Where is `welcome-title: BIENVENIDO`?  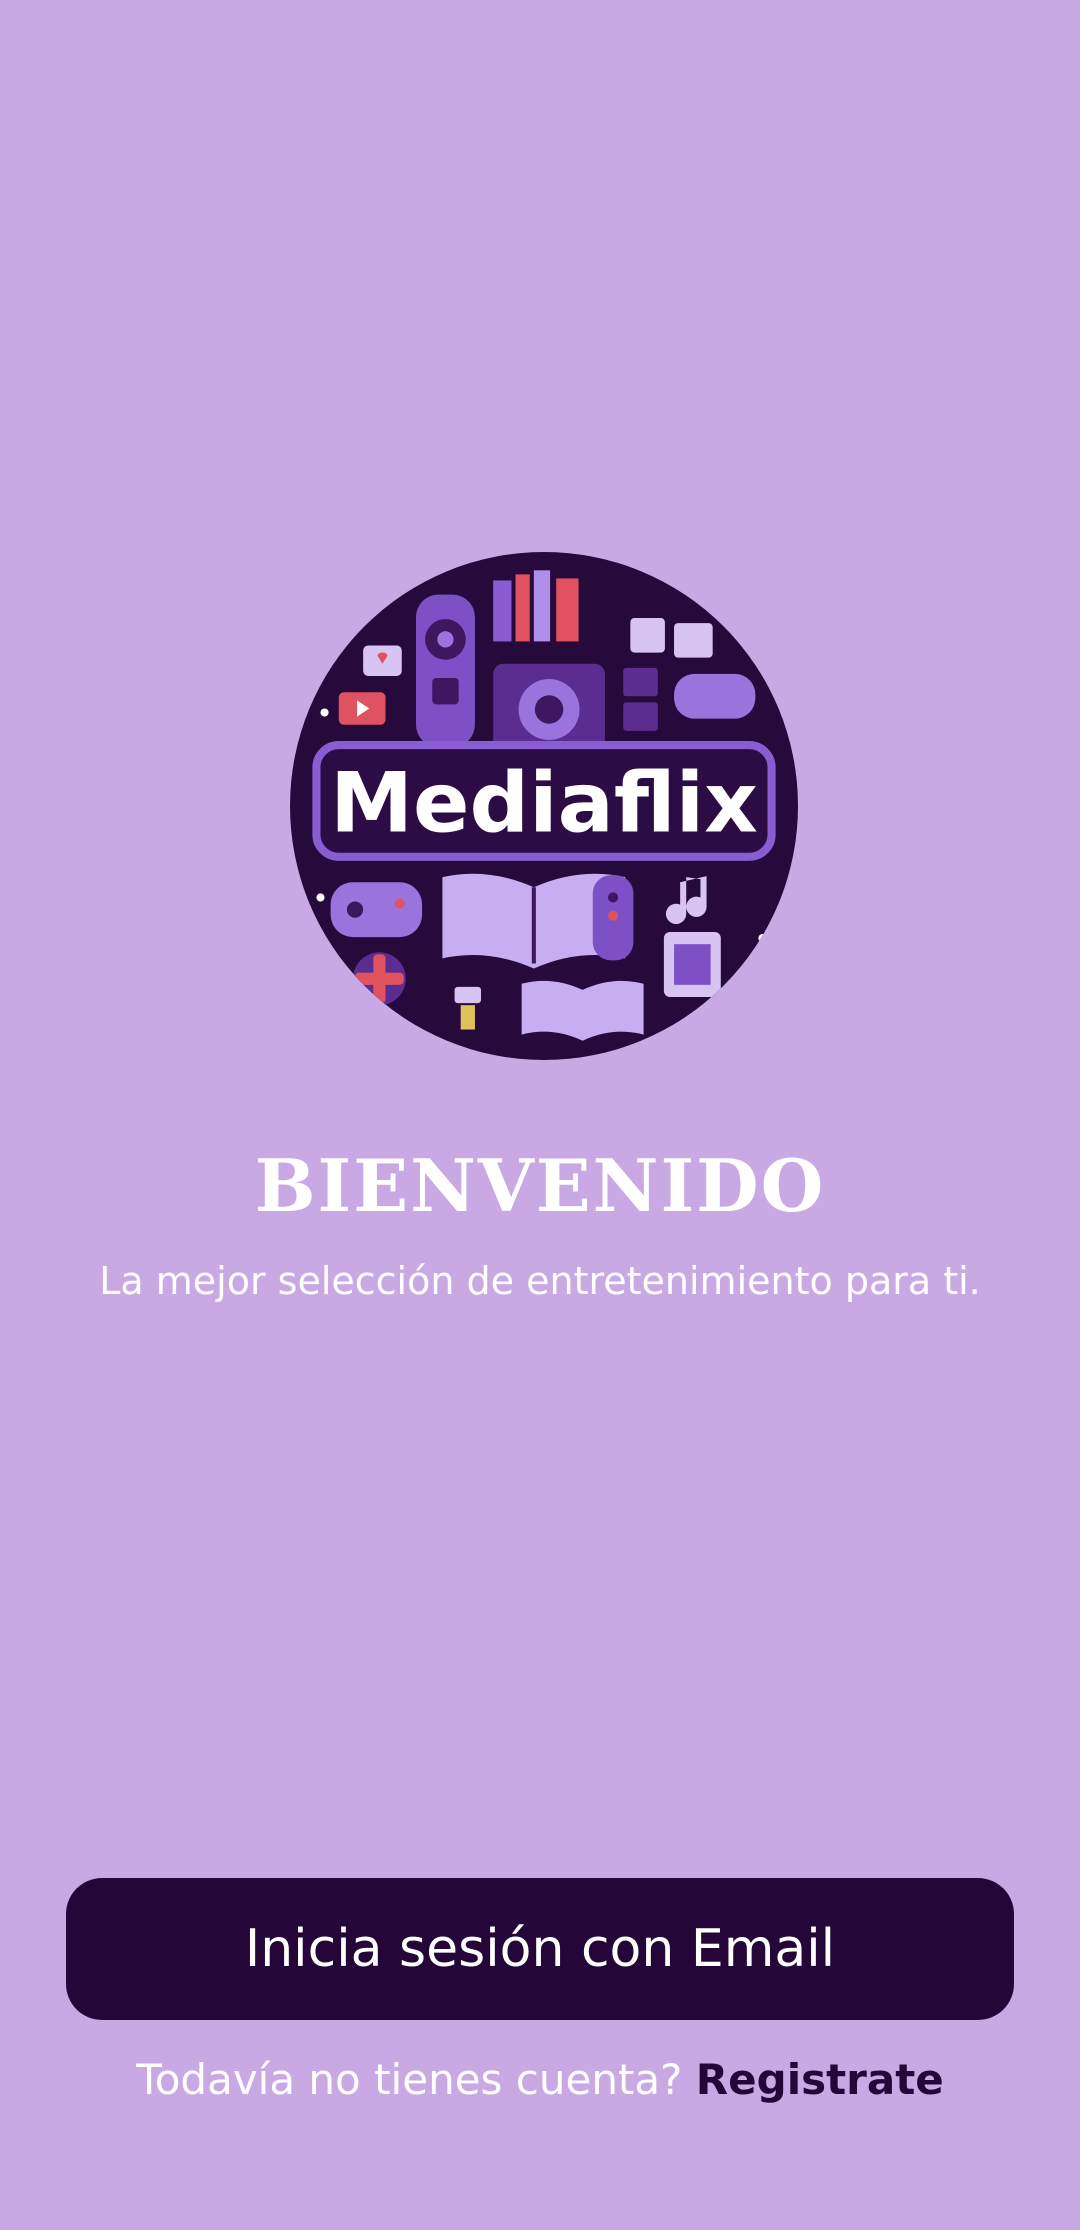
welcome-title: BIENVENIDO is located at coordinates (540, 1185).